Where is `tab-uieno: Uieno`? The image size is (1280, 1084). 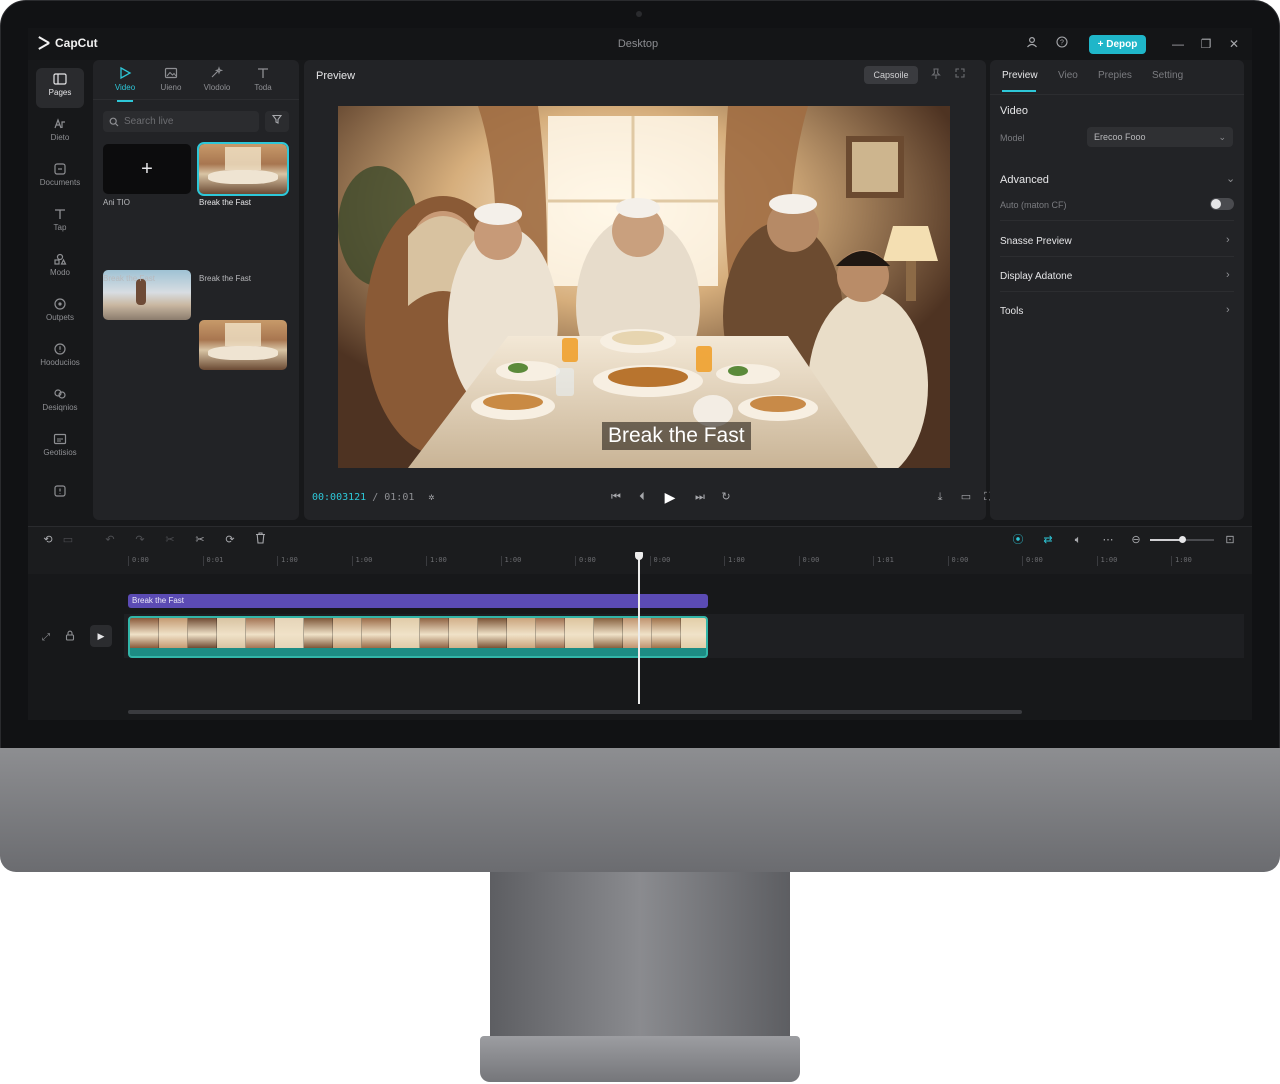
tab-uieno: Uieno is located at coordinates (171, 79).